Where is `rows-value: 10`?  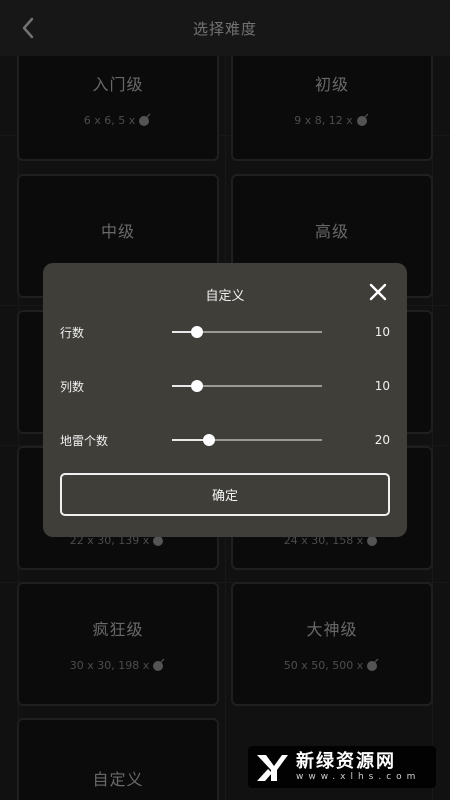 rows-value: 10 is located at coordinates (382, 332).